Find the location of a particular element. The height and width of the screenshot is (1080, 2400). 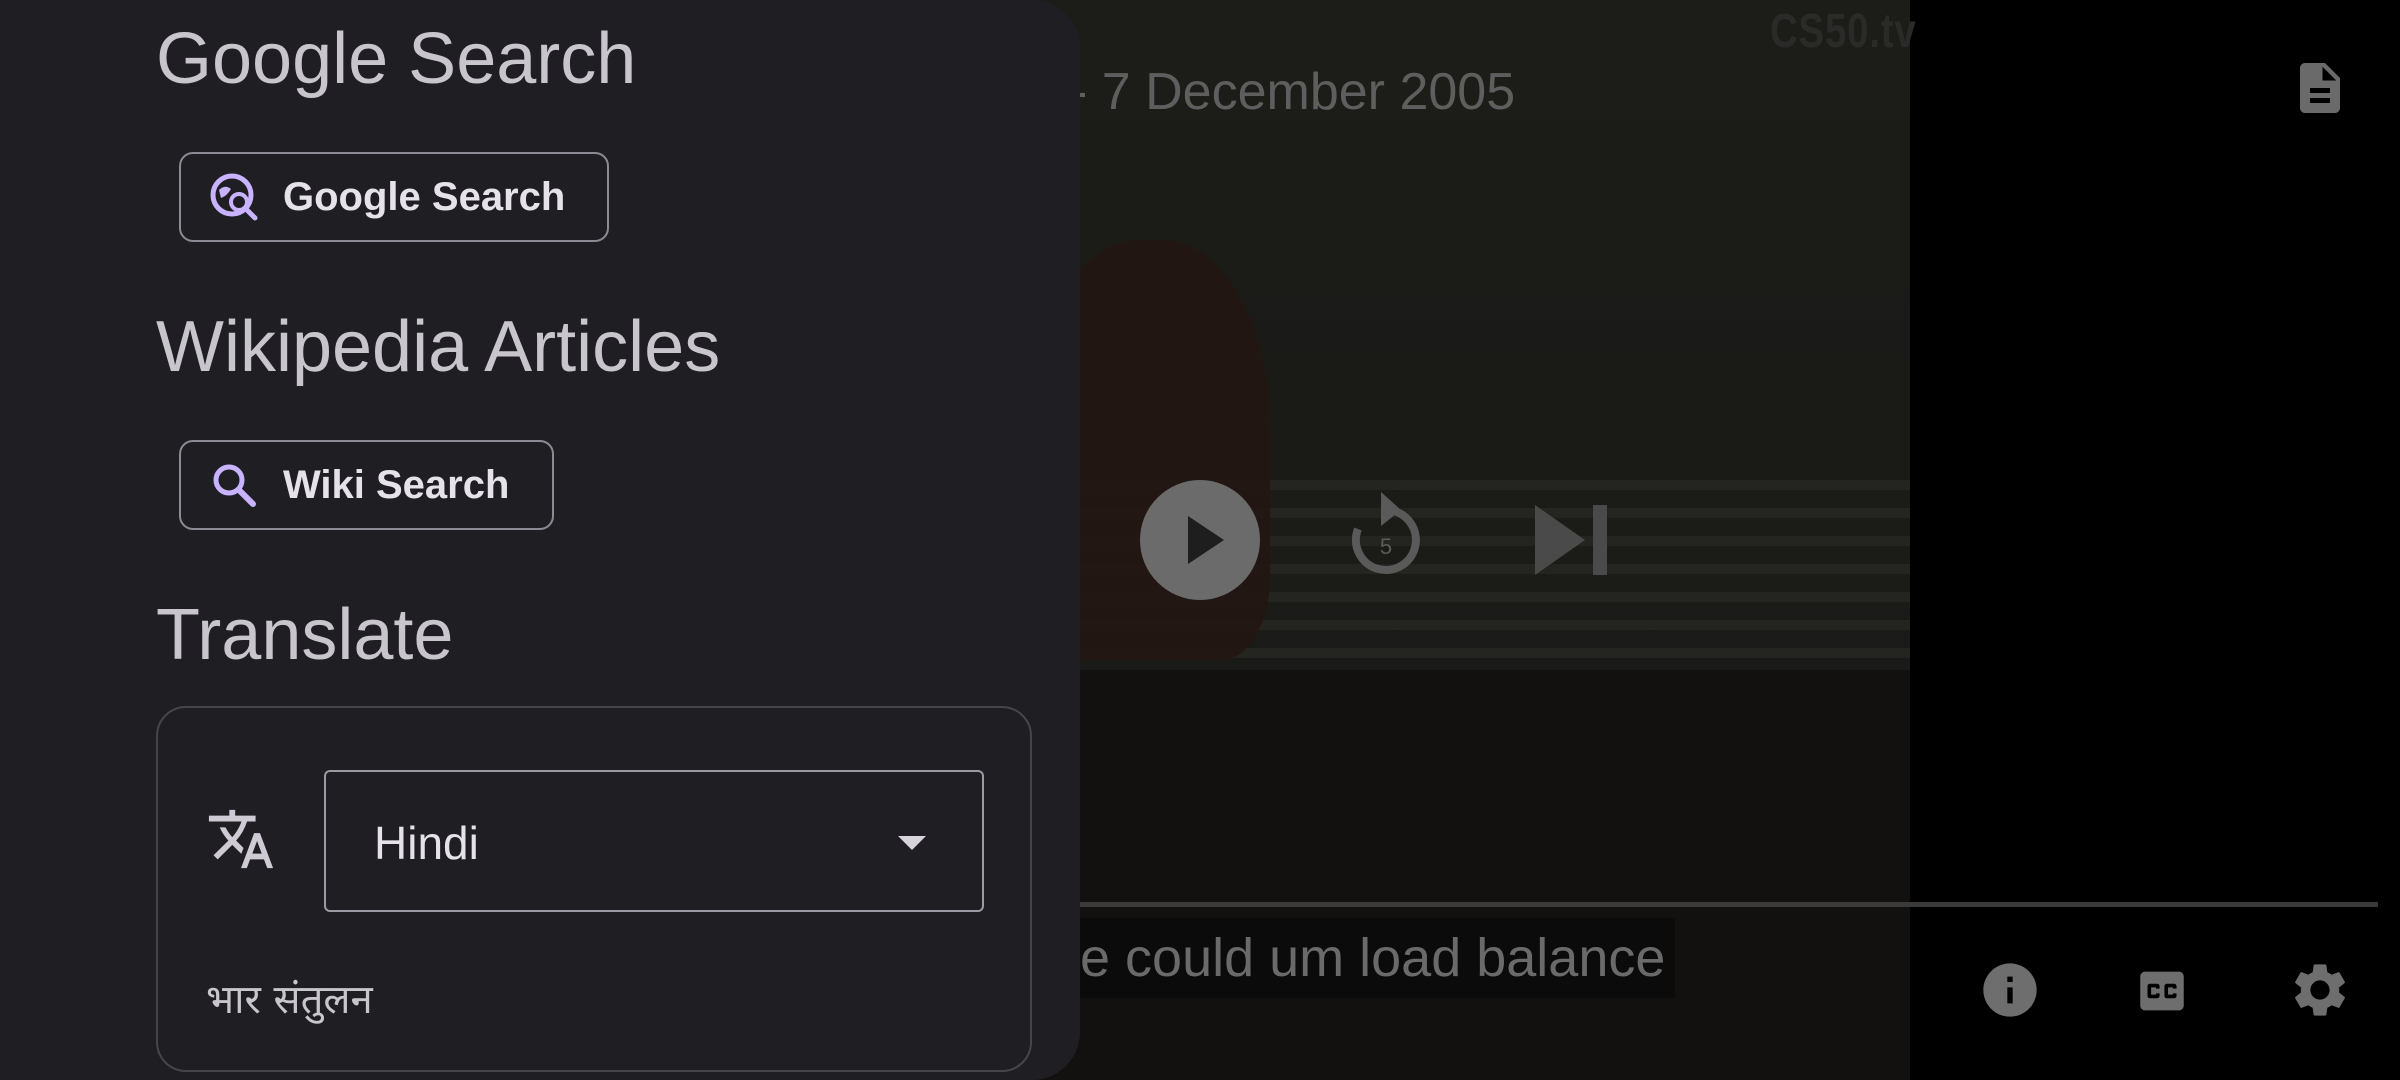

play-icon is located at coordinates (1200, 540).